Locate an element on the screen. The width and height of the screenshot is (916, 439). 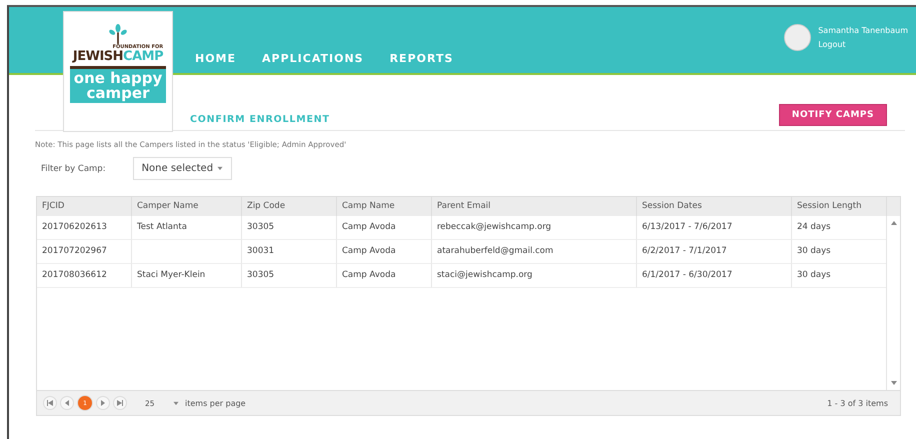
page-title: CONFIRM ENROLLMENT is located at coordinates (260, 119).